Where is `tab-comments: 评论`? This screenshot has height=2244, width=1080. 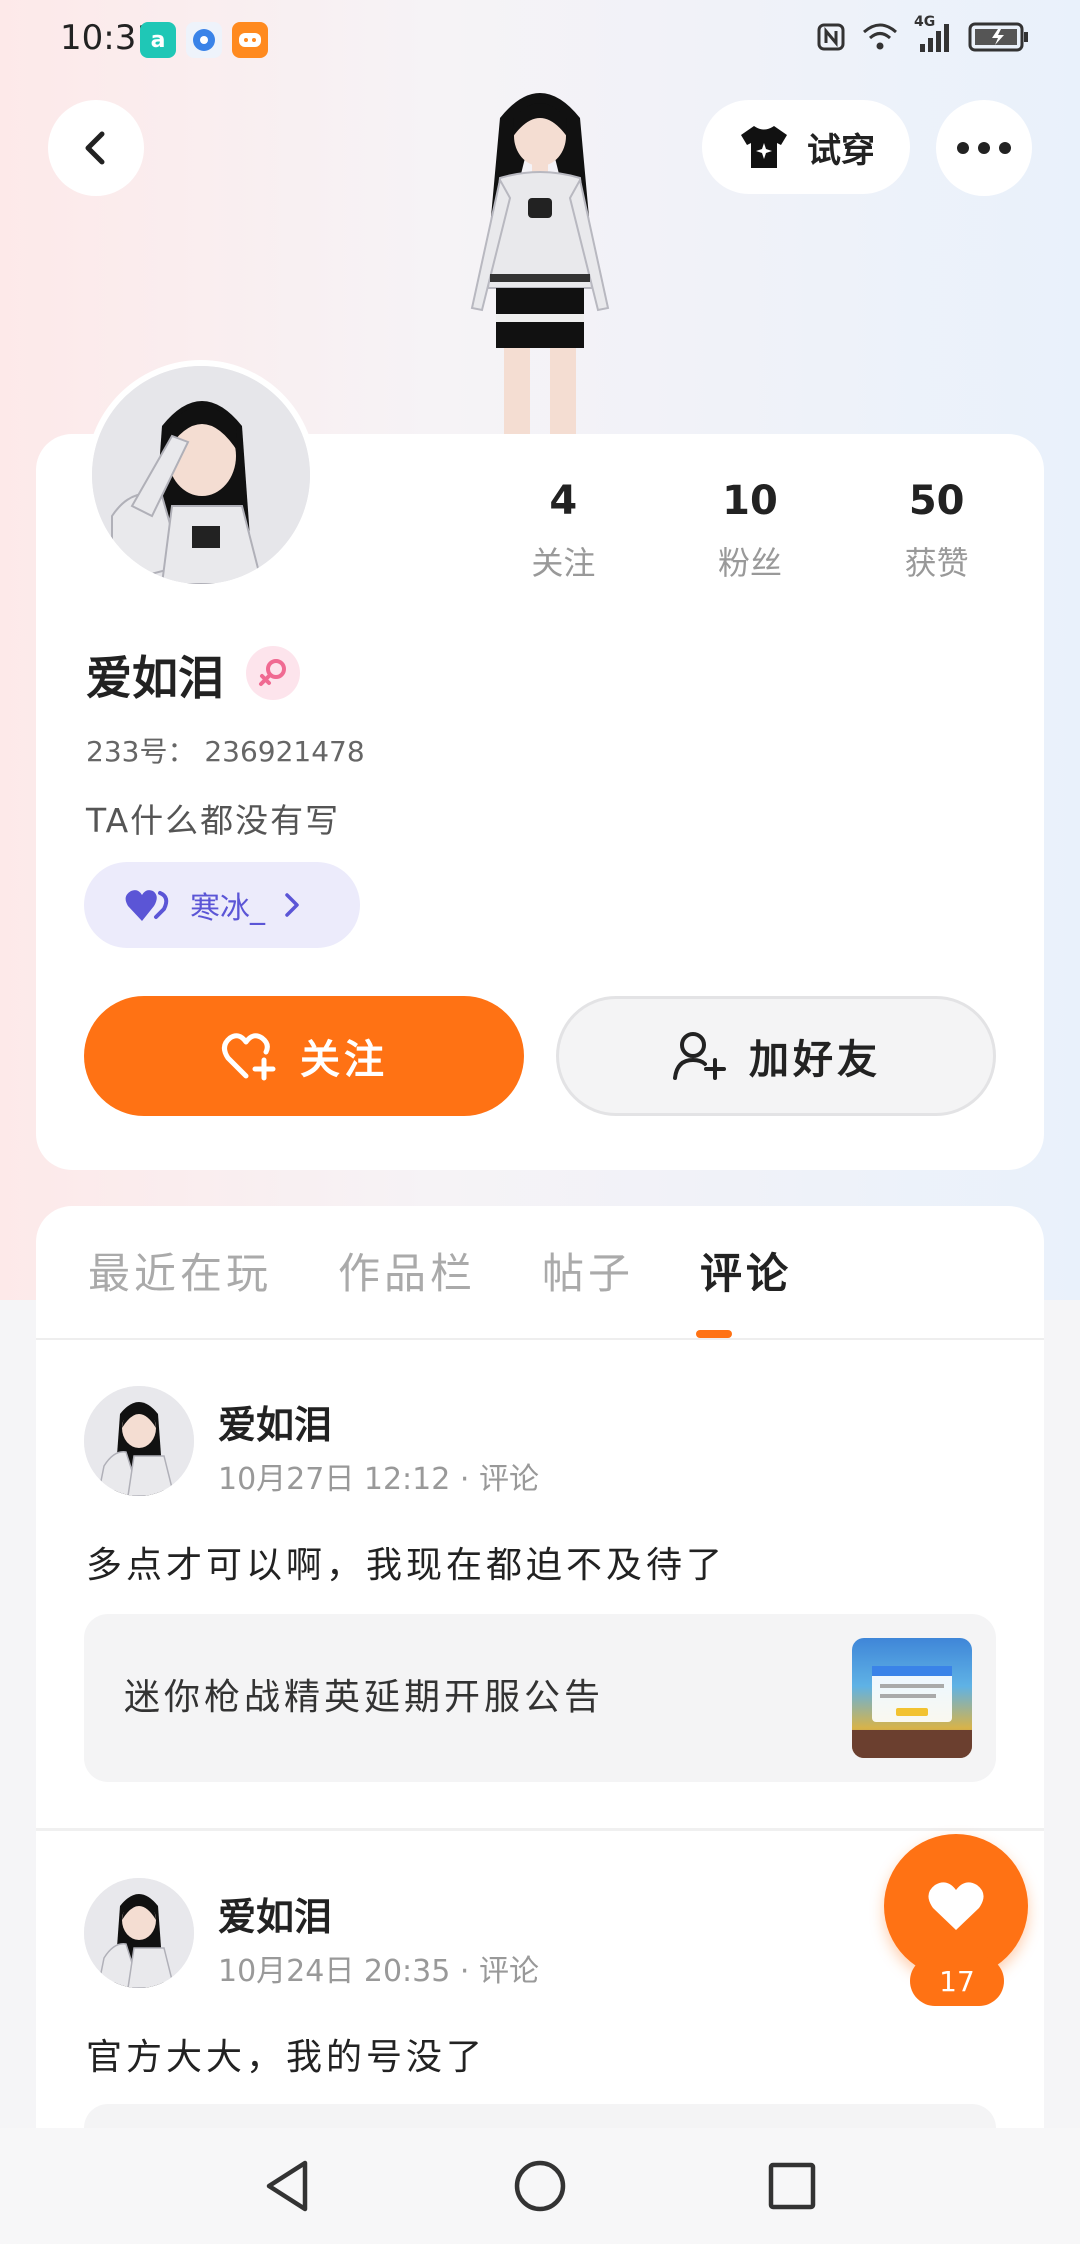
tab-comments: 评论 is located at coordinates (746, 1270).